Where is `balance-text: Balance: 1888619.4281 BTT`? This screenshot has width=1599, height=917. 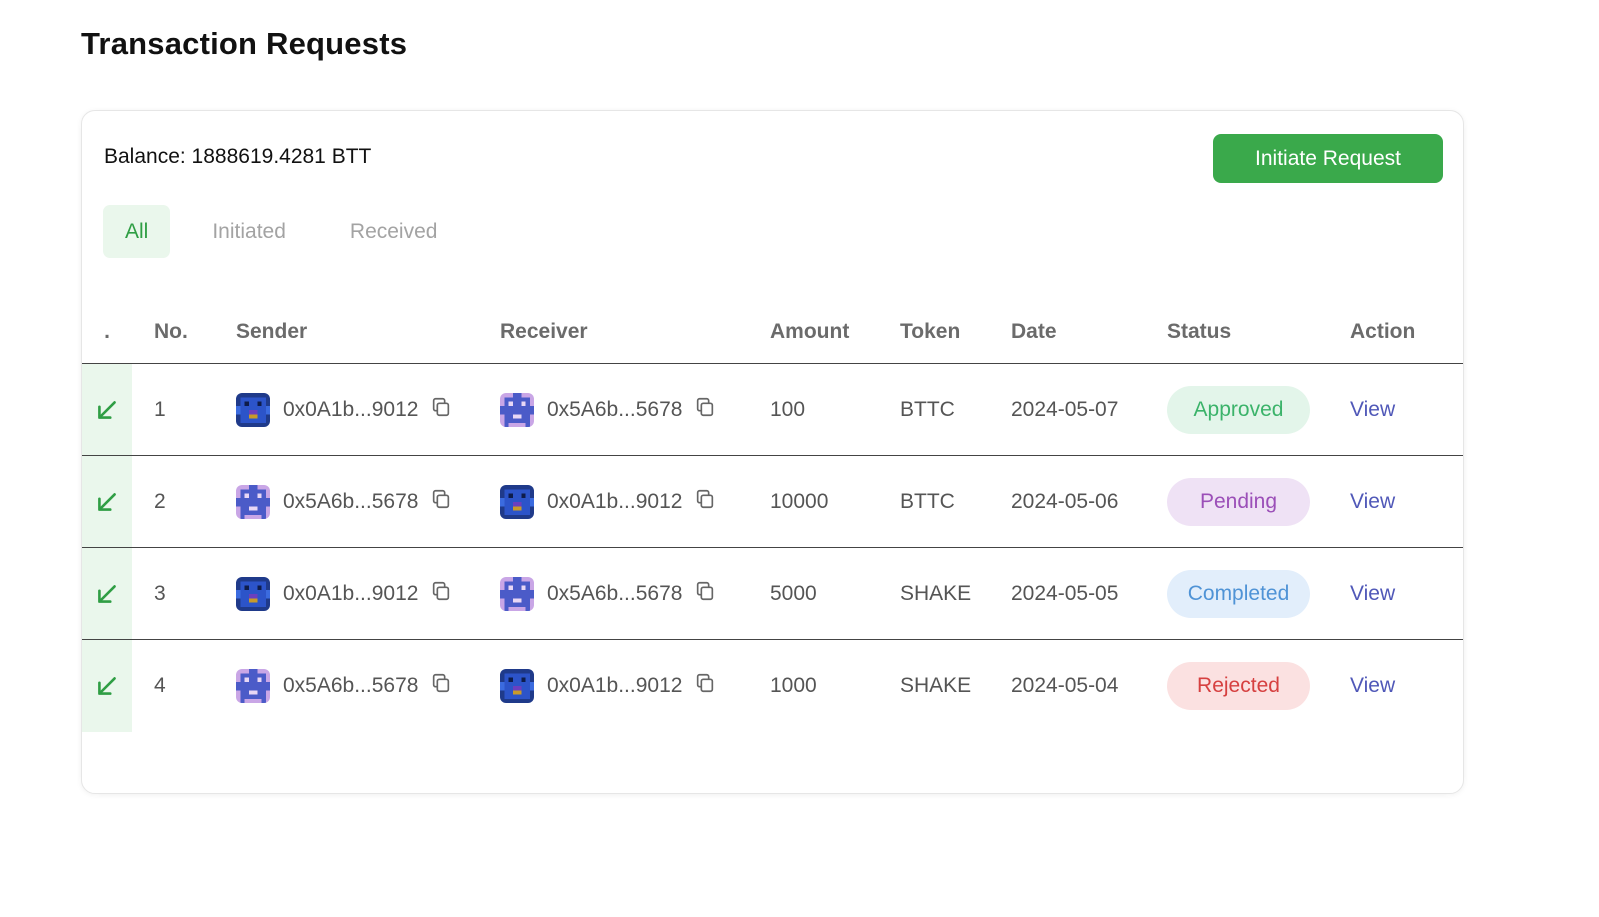
balance-text: Balance: 1888619.4281 BTT is located at coordinates (238, 156).